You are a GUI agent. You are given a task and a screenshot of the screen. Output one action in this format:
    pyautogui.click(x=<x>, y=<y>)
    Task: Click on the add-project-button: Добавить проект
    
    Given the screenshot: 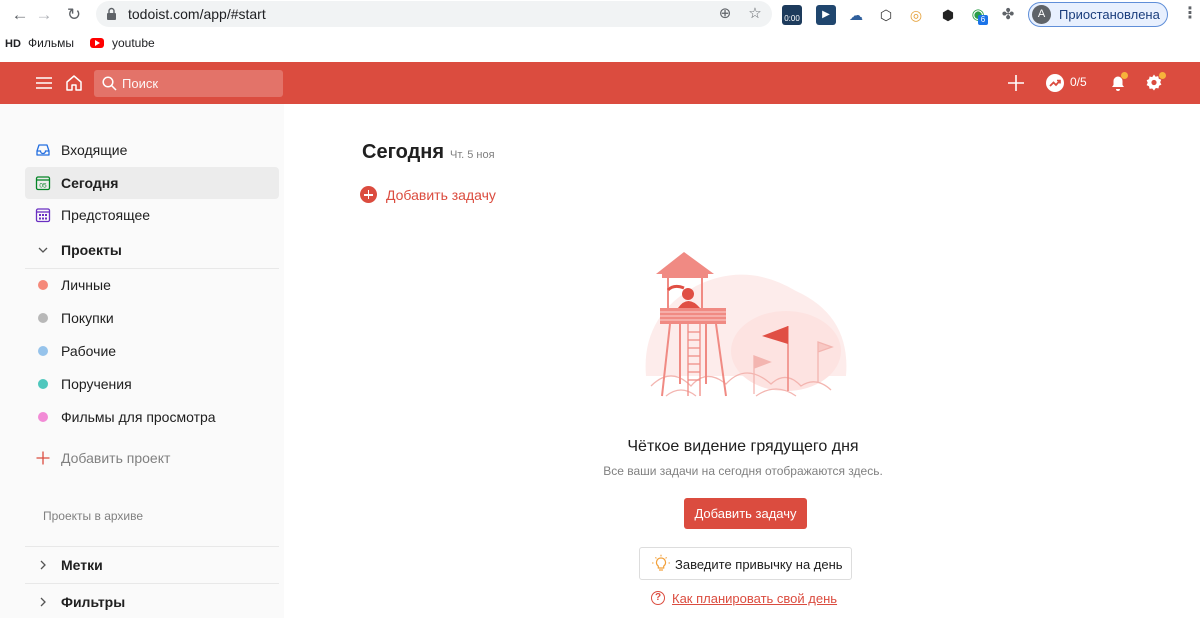 What is the action you would take?
    pyautogui.click(x=152, y=458)
    